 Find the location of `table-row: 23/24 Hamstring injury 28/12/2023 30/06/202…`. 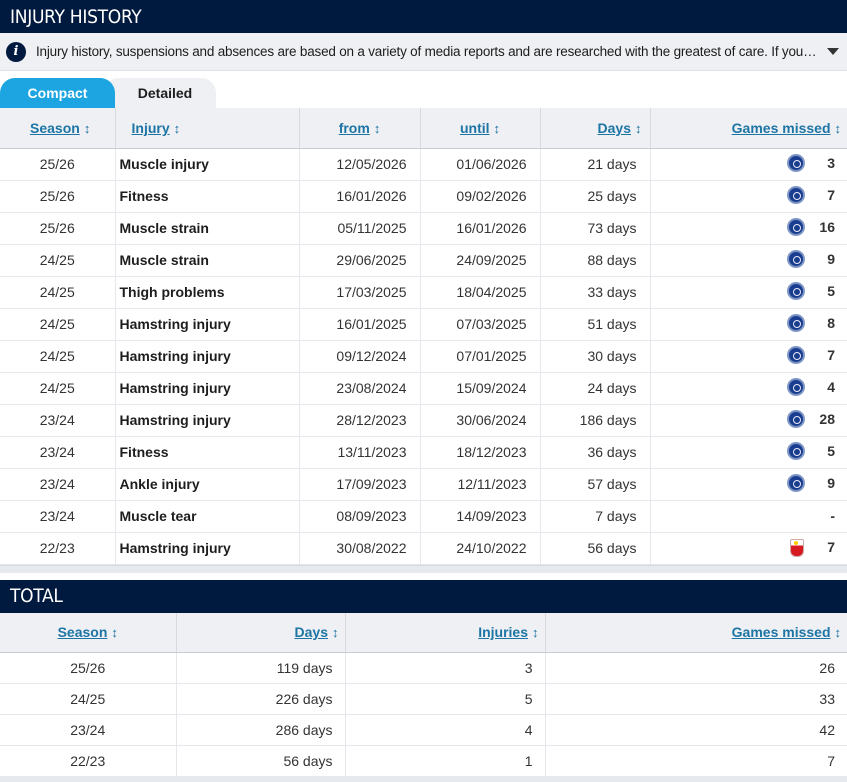

table-row: 23/24 Hamstring injury 28/12/2023 30/06/202… is located at coordinates (423, 420).